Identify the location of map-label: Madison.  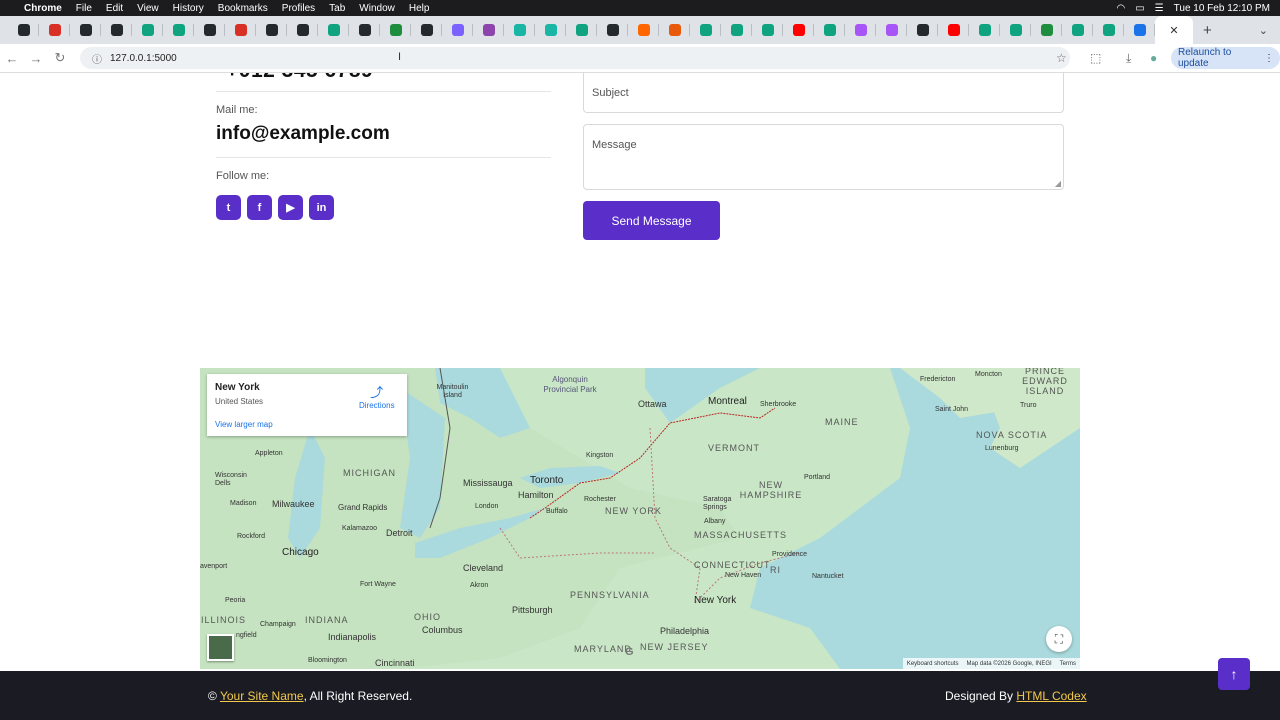
(243, 503).